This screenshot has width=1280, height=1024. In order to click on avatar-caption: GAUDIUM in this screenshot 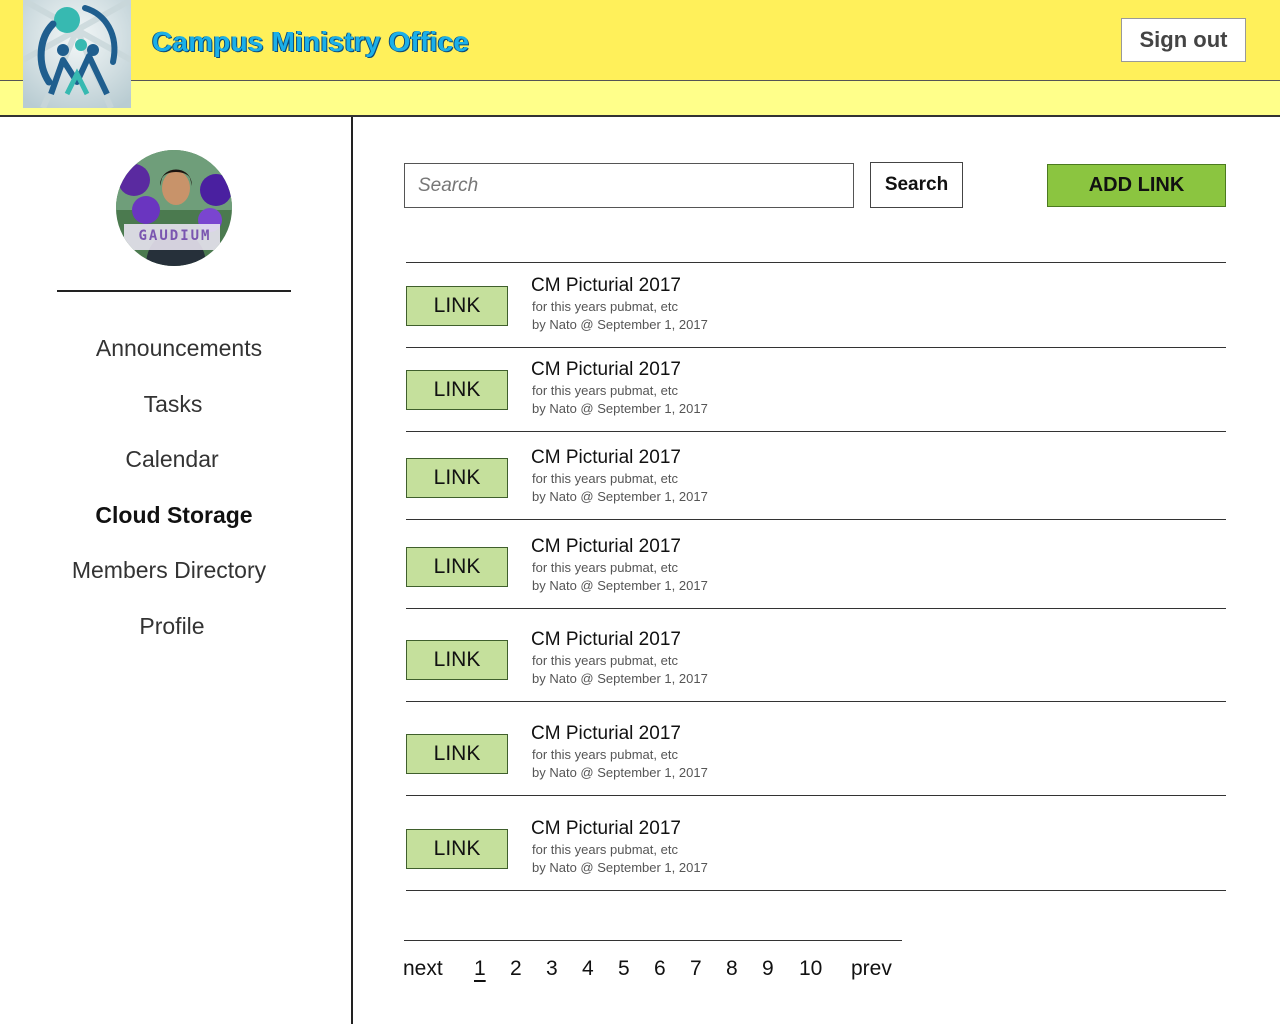, I will do `click(175, 236)`.